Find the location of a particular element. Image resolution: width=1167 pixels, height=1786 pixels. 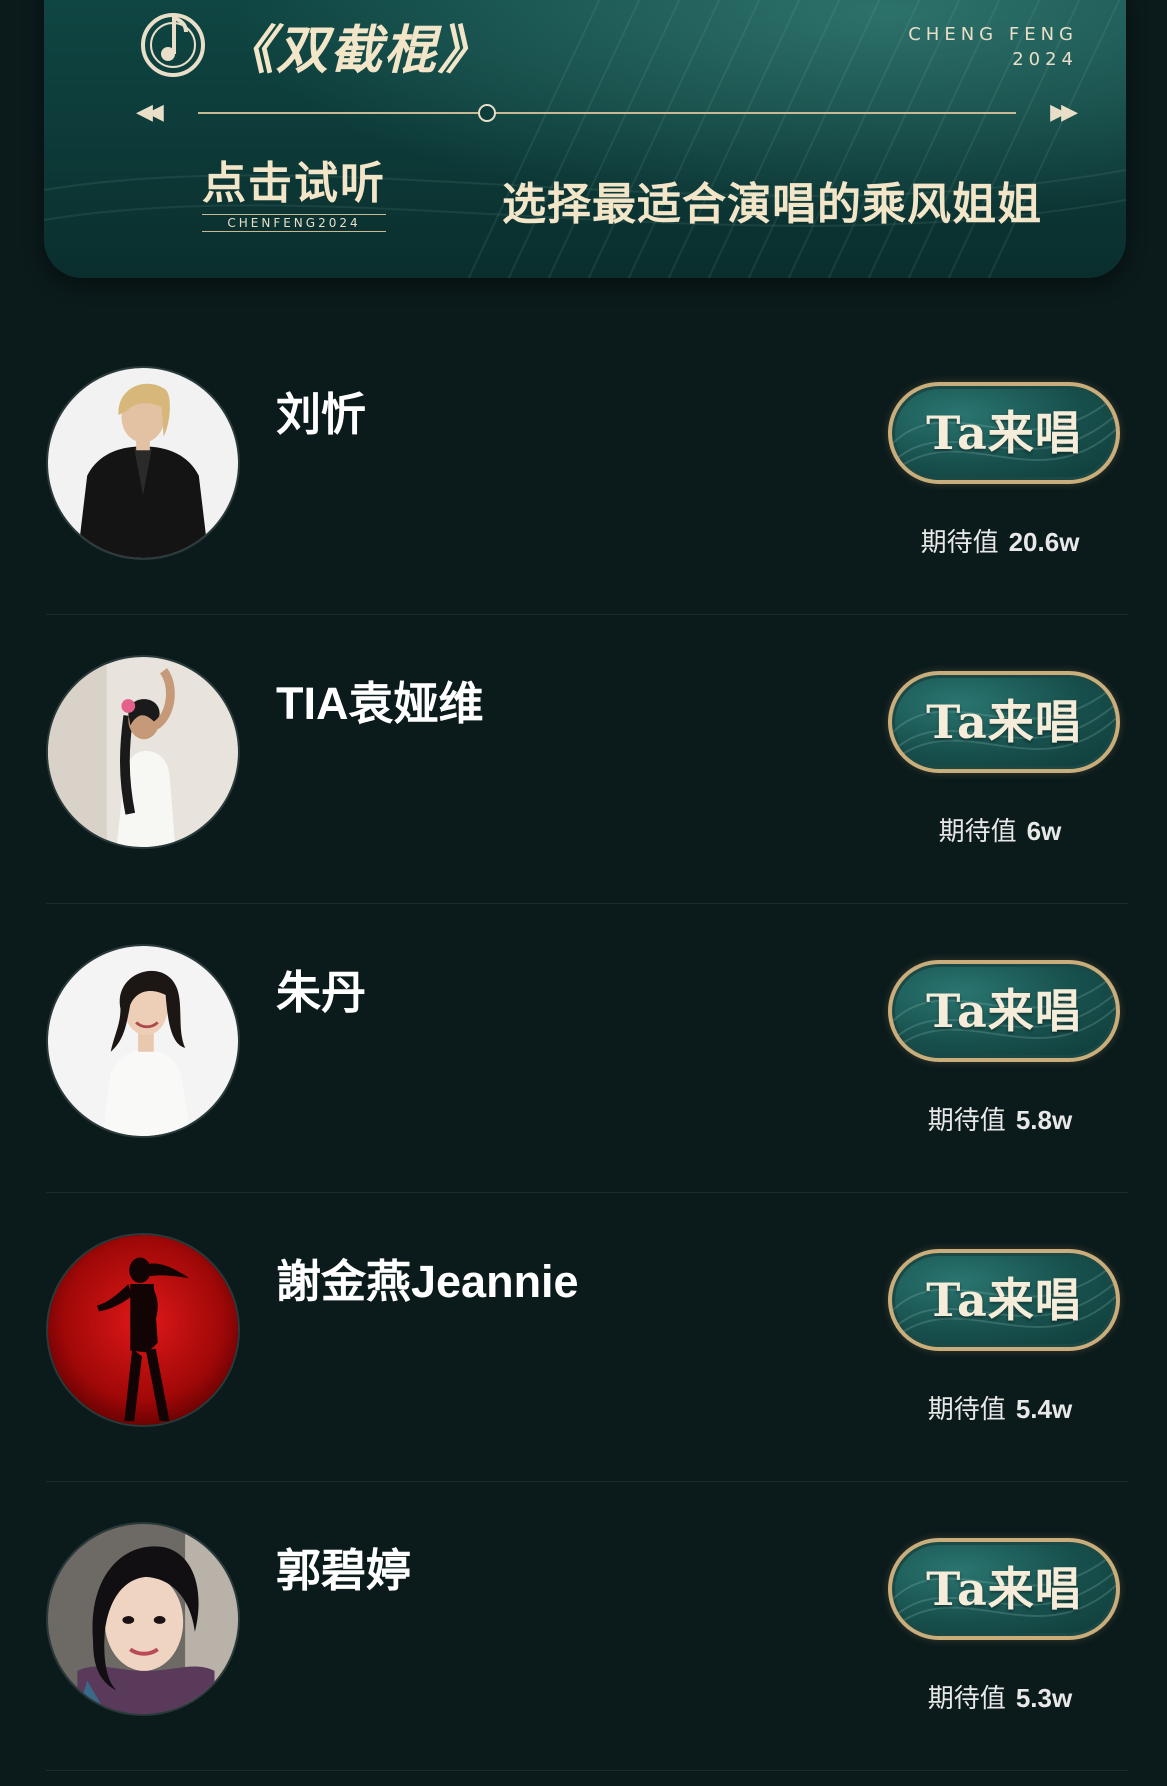

expectation-value: 20.6w is located at coordinates (1044, 542).